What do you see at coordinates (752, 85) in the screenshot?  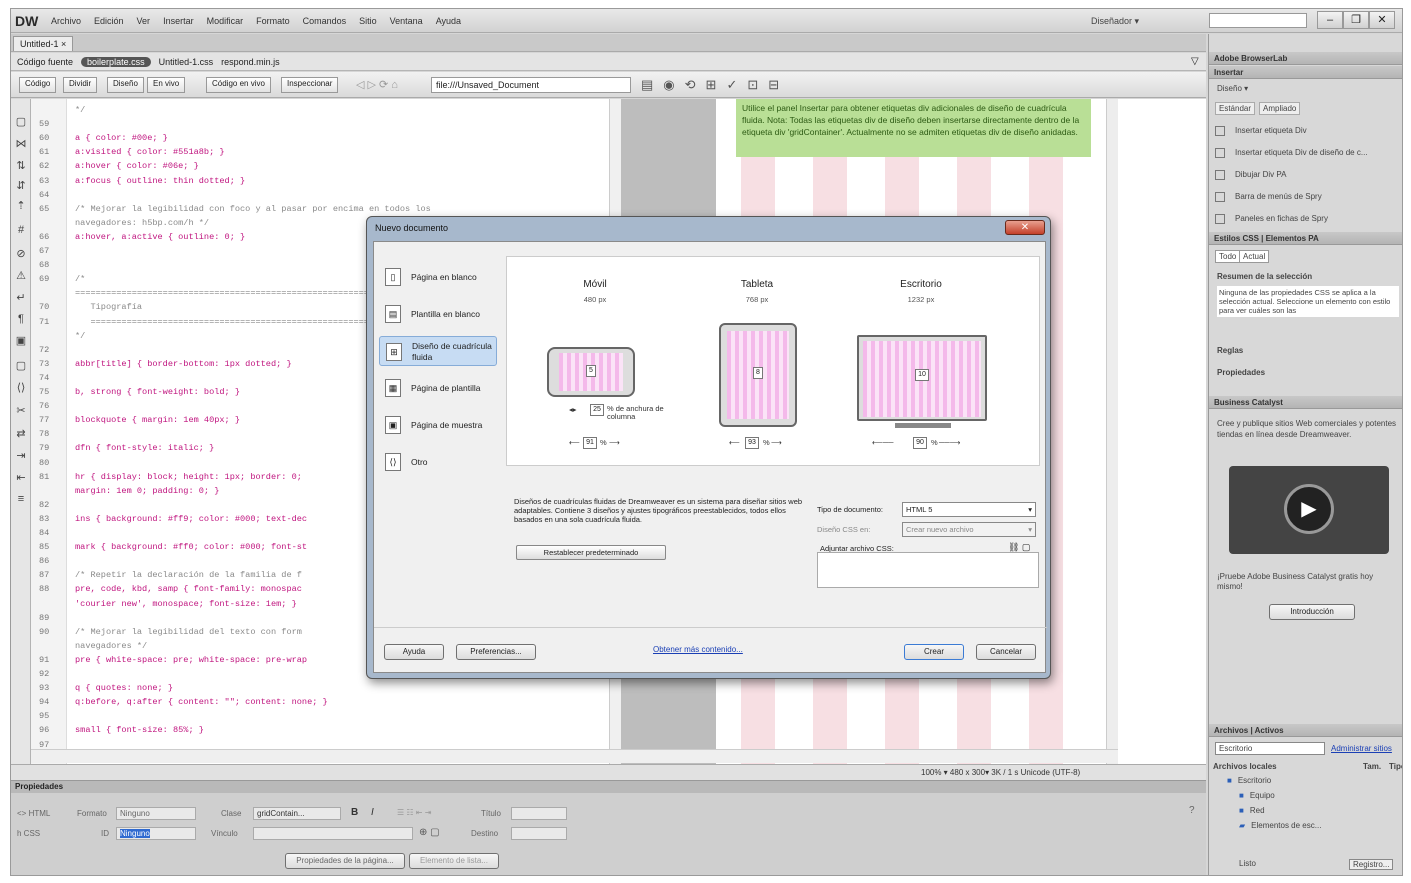 I see `check-browser-icon: ⊡` at bounding box center [752, 85].